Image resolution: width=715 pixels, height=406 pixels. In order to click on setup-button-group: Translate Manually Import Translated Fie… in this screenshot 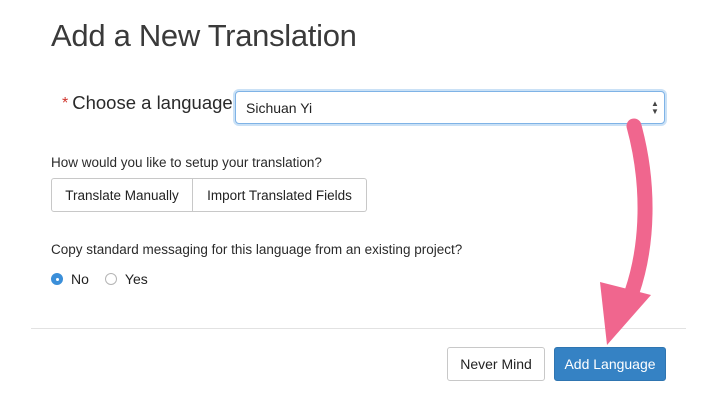, I will do `click(209, 195)`.